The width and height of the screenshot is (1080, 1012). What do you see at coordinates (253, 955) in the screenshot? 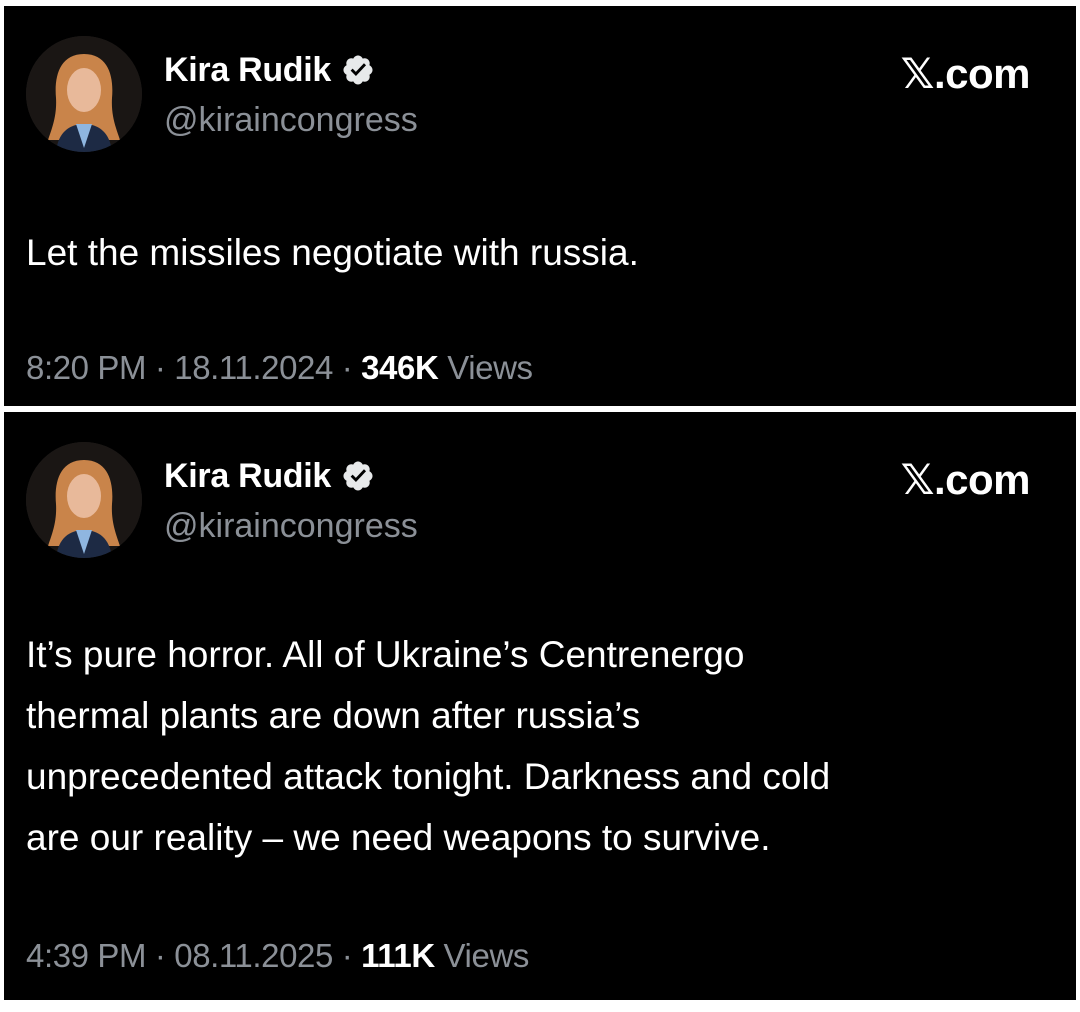
I see `tweet-date: 08.11.2025` at bounding box center [253, 955].